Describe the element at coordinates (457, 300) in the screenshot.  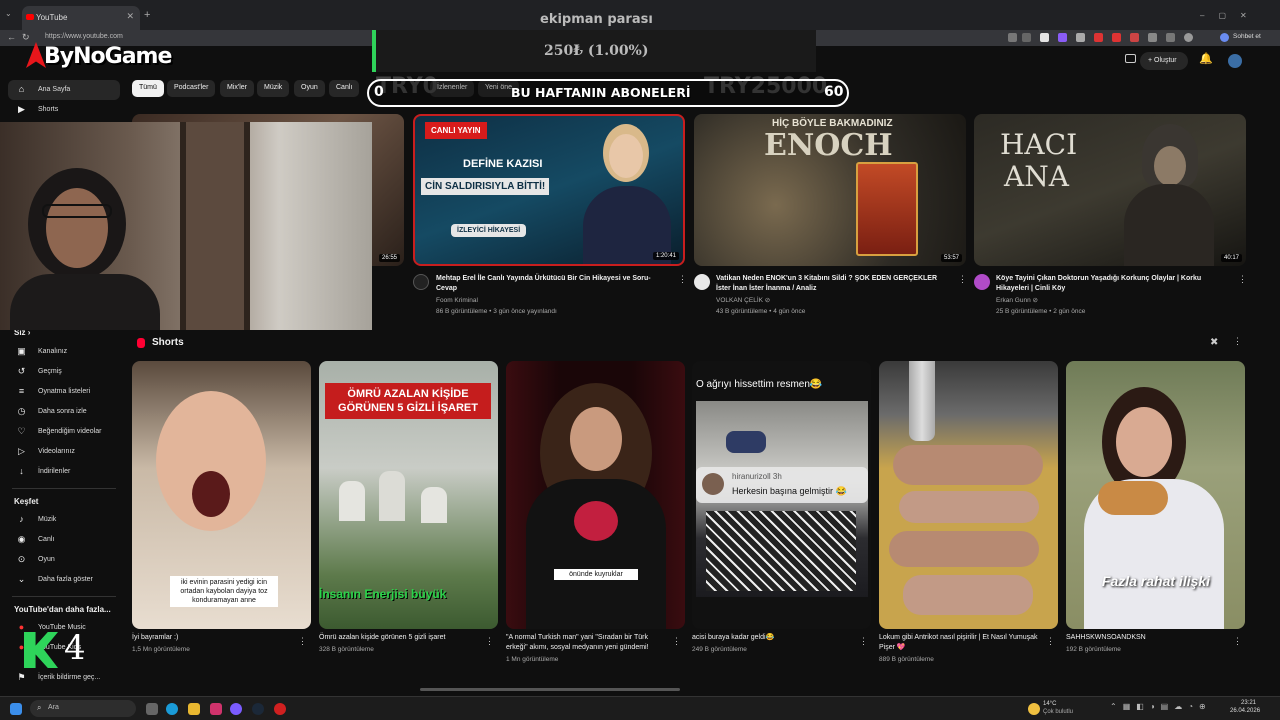
I see `video-channel: Foom Kriminal` at that location.